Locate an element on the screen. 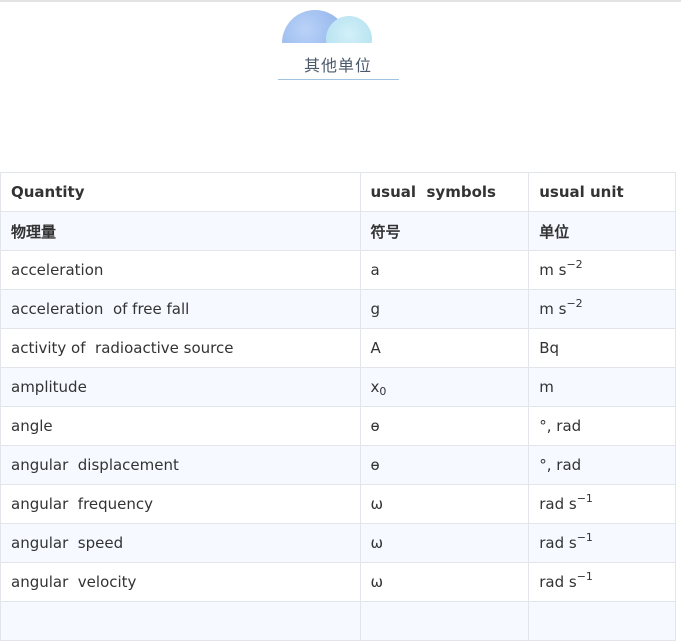 The height and width of the screenshot is (641, 681). cell-quantity: acceleration of free fall is located at coordinates (180, 309).